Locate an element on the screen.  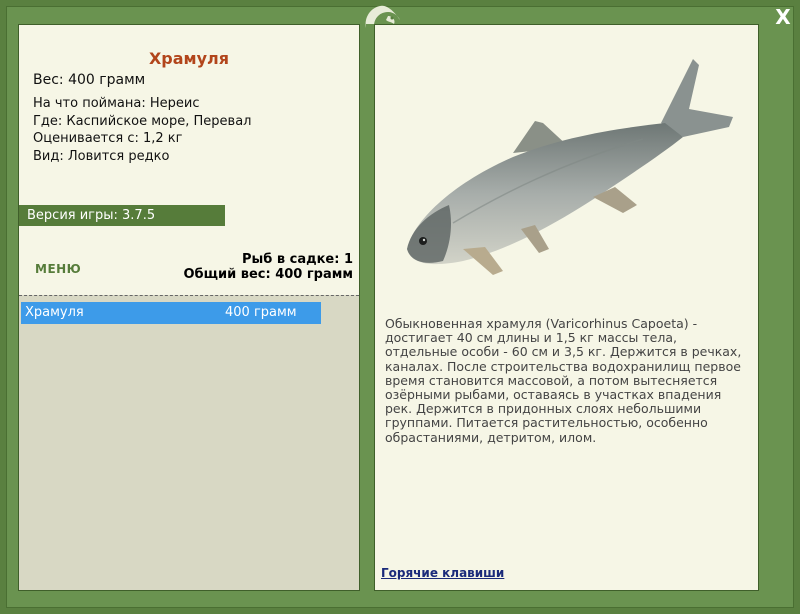
fish-name-title: Храмуля is located at coordinates (189, 58).